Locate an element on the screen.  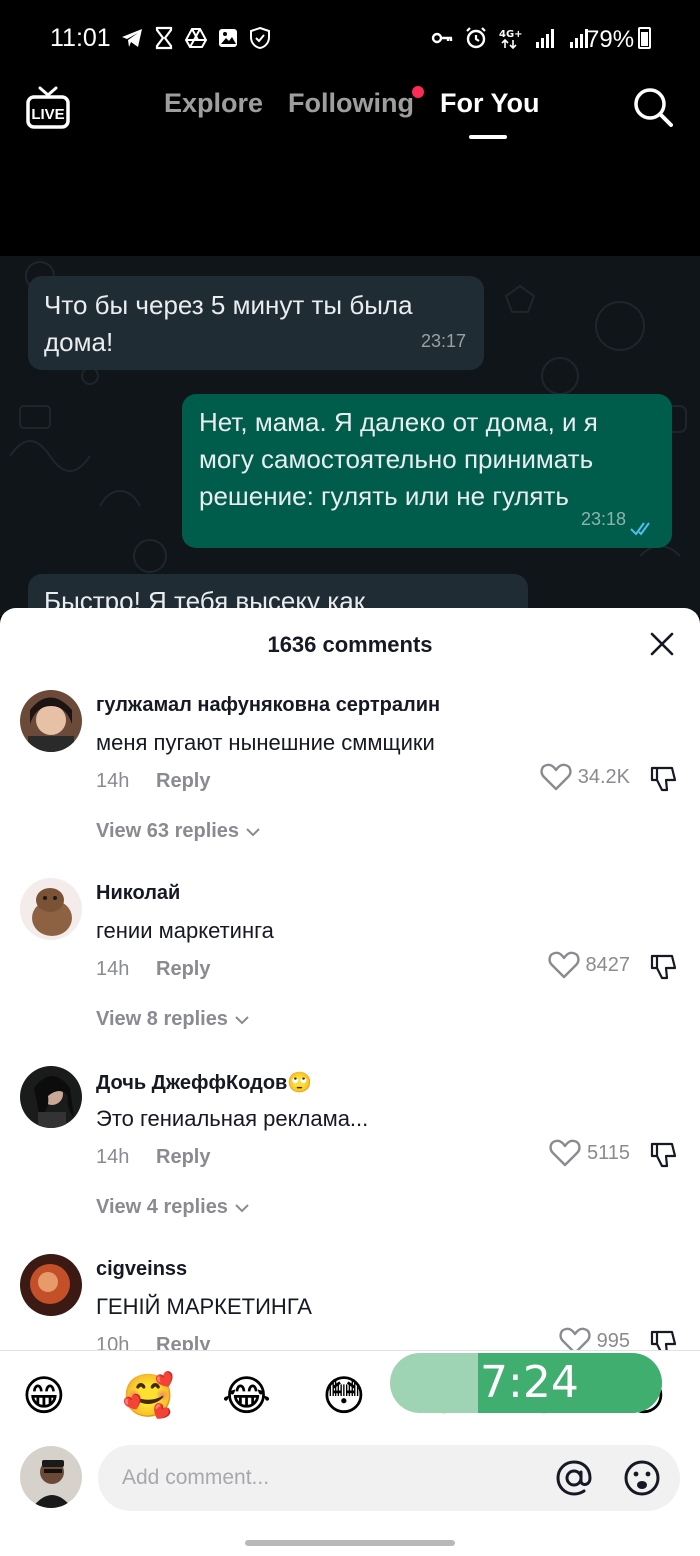
like-button: 8427 is located at coordinates (589, 965).